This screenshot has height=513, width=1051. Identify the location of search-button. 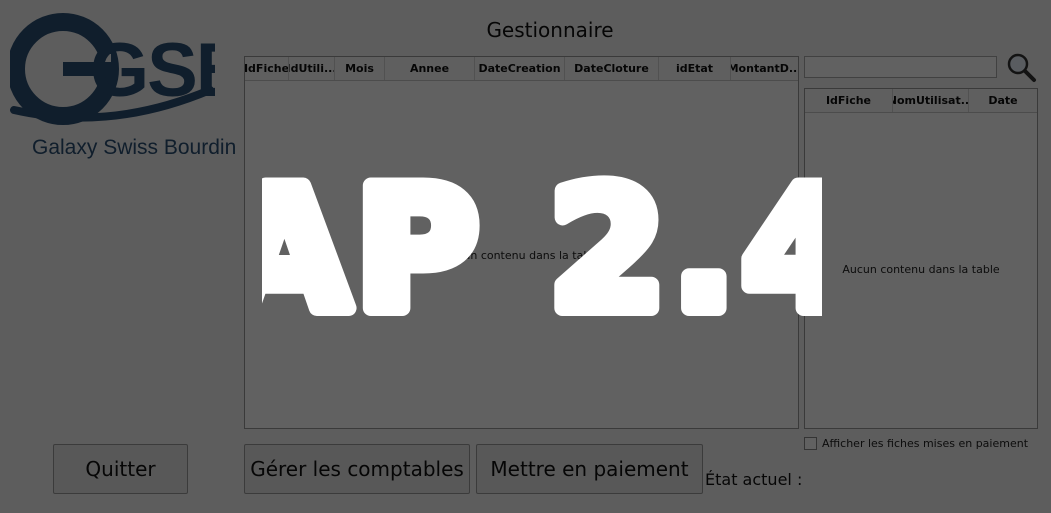
(1021, 67).